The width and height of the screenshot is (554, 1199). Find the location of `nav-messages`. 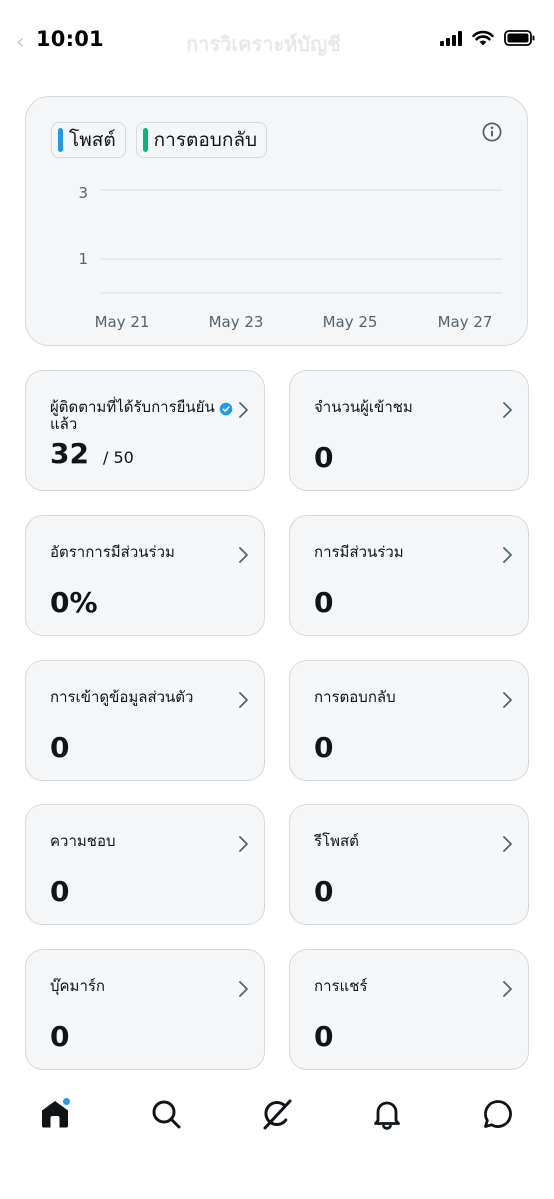

nav-messages is located at coordinates (498, 1114).